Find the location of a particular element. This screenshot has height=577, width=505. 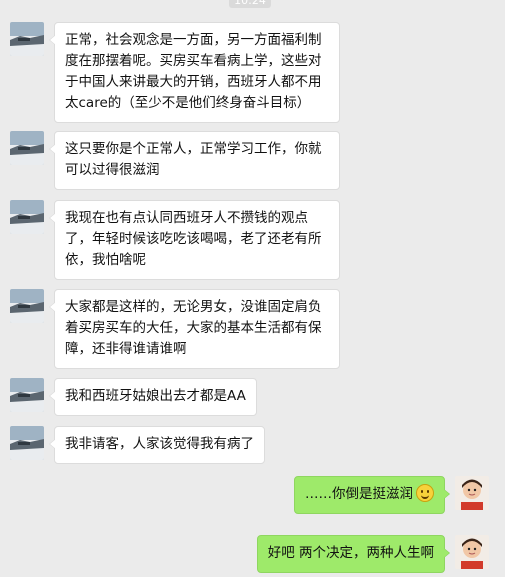

message-bubble: 我非请客，人家该觉得我有病了 is located at coordinates (157, 445).